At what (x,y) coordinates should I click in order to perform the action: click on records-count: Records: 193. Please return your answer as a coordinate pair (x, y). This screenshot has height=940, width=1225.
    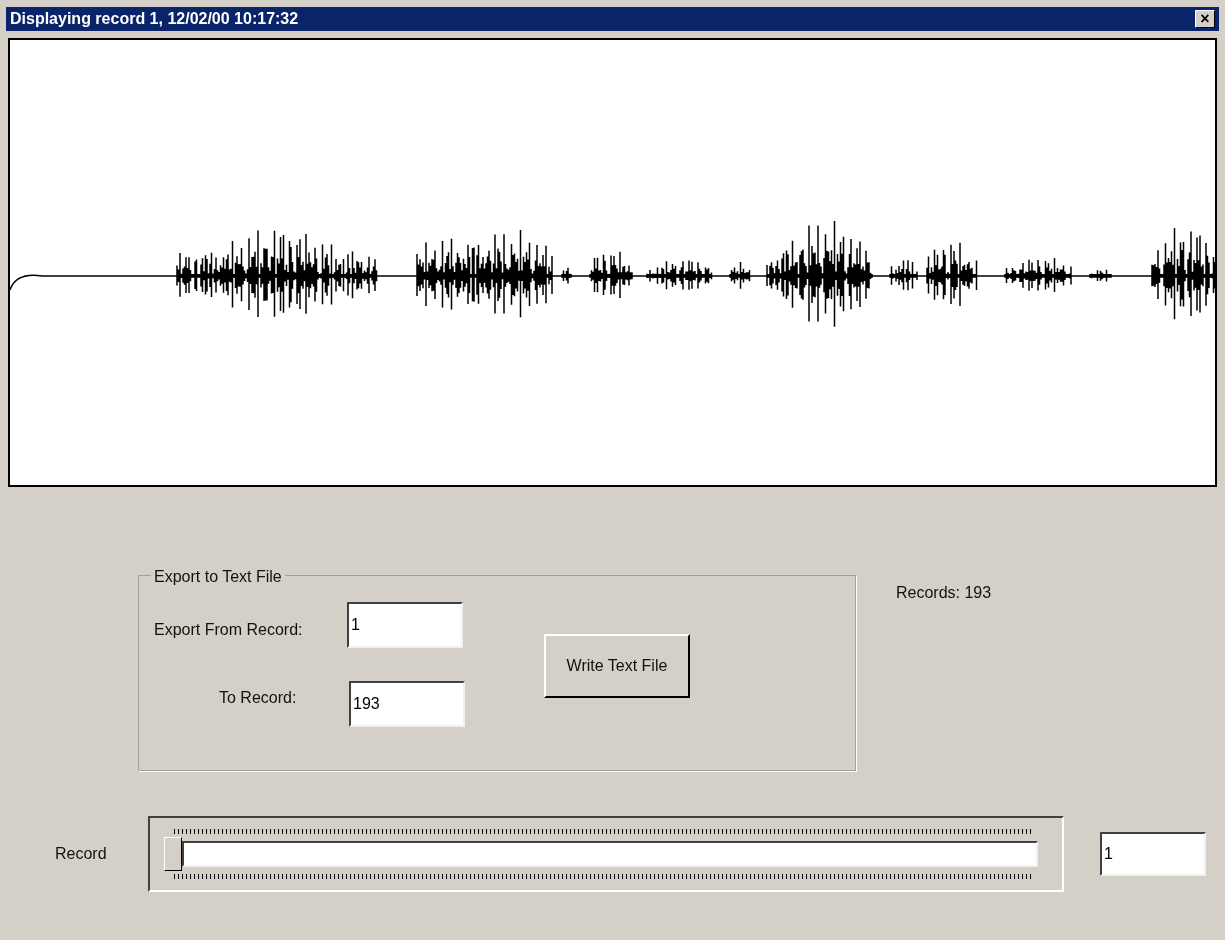
    Looking at the image, I should click on (944, 593).